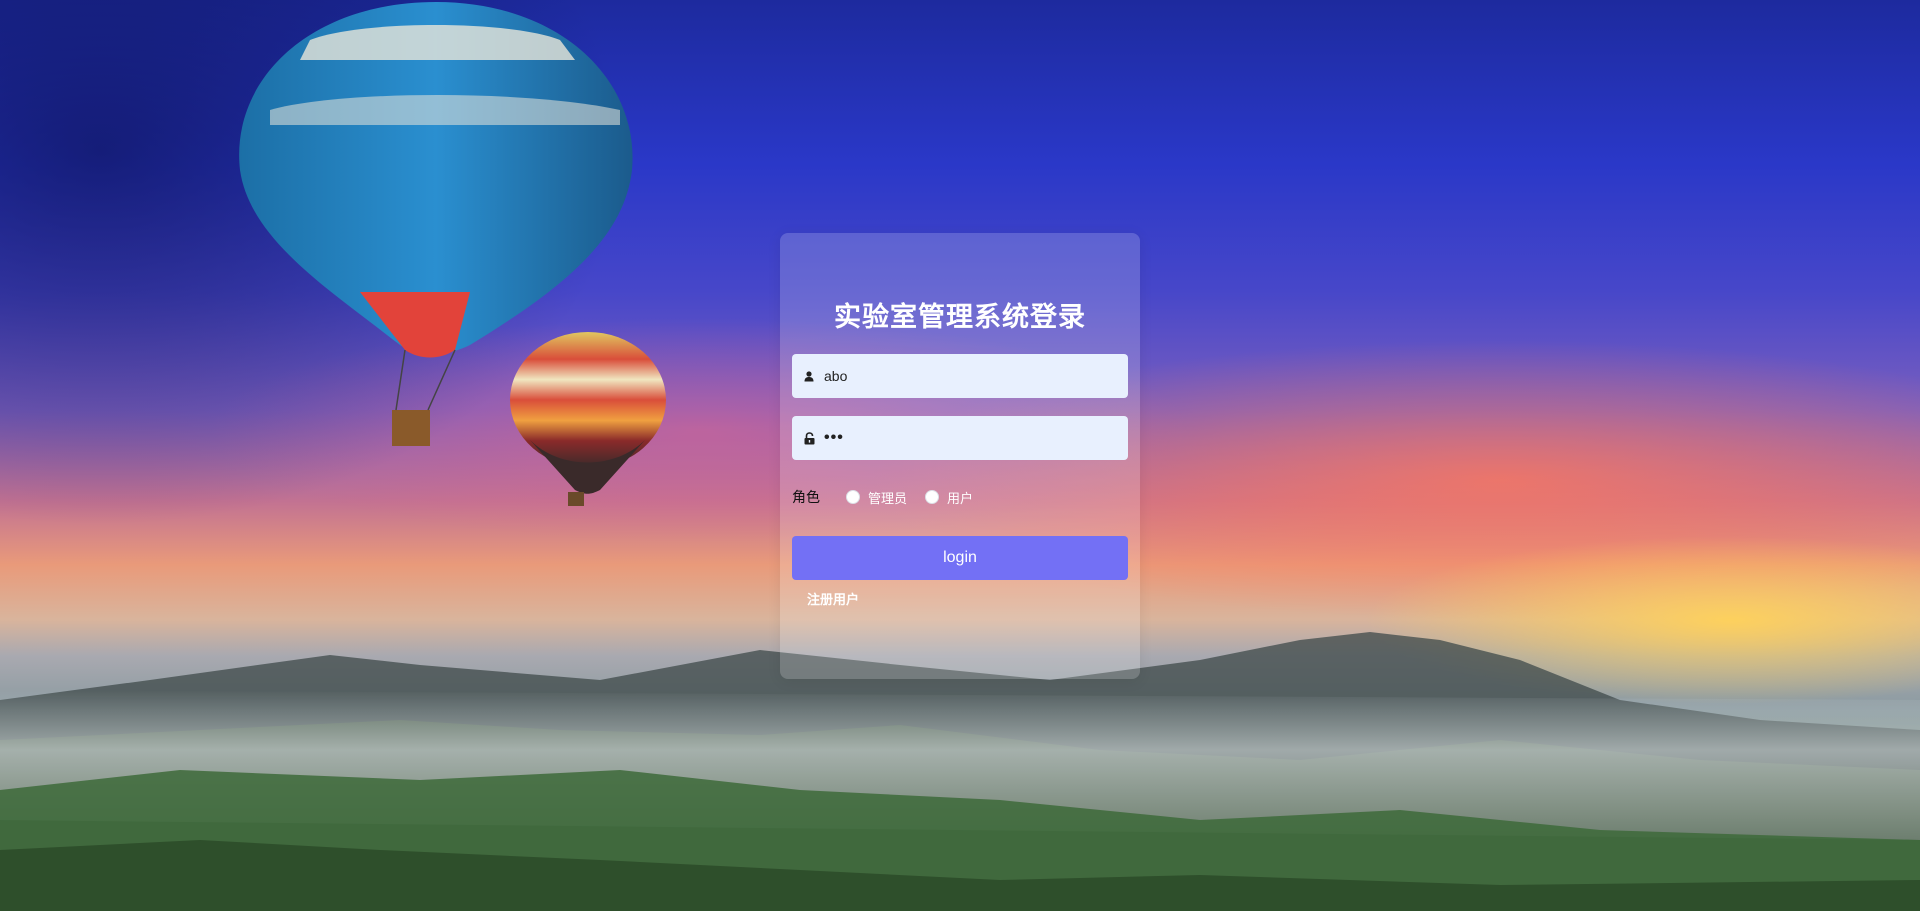  I want to click on role-option-user: 用户, so click(960, 497).